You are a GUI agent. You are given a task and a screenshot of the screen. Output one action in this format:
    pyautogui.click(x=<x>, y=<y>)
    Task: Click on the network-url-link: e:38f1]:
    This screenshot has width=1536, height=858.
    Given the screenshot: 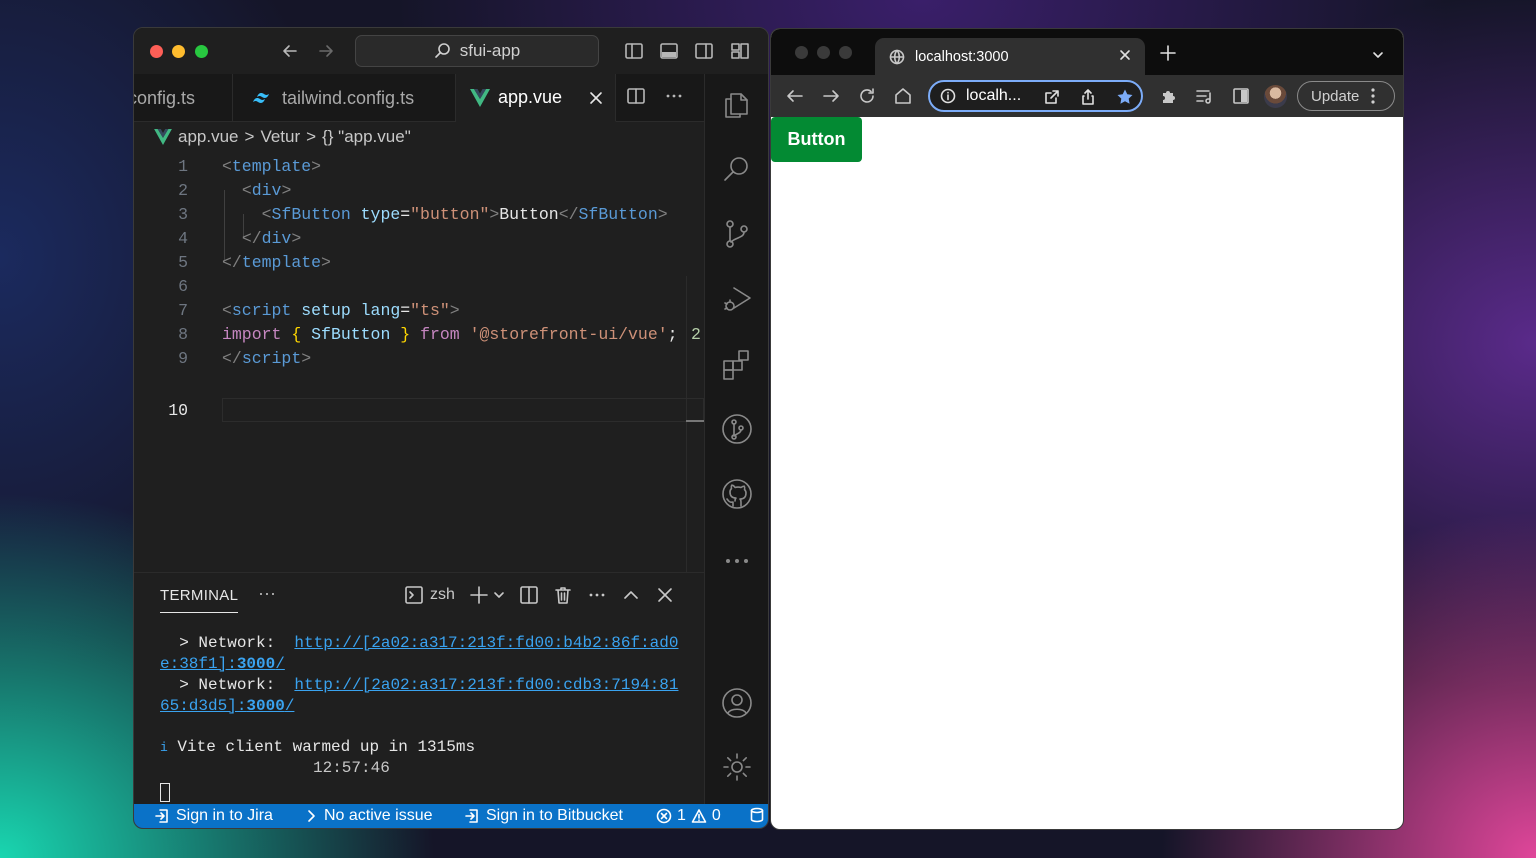 What is the action you would take?
    pyautogui.click(x=198, y=664)
    